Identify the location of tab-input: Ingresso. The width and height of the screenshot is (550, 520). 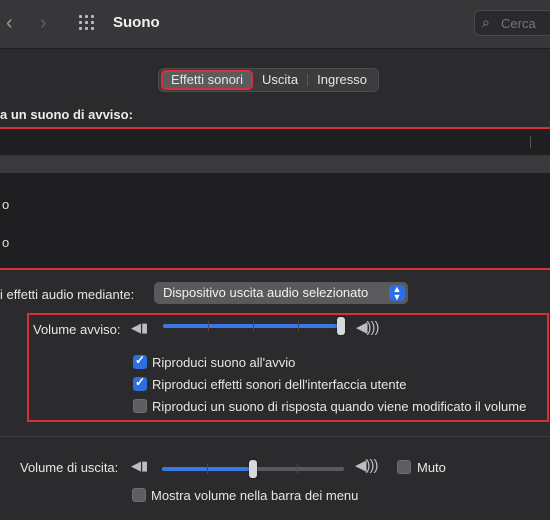
(342, 80).